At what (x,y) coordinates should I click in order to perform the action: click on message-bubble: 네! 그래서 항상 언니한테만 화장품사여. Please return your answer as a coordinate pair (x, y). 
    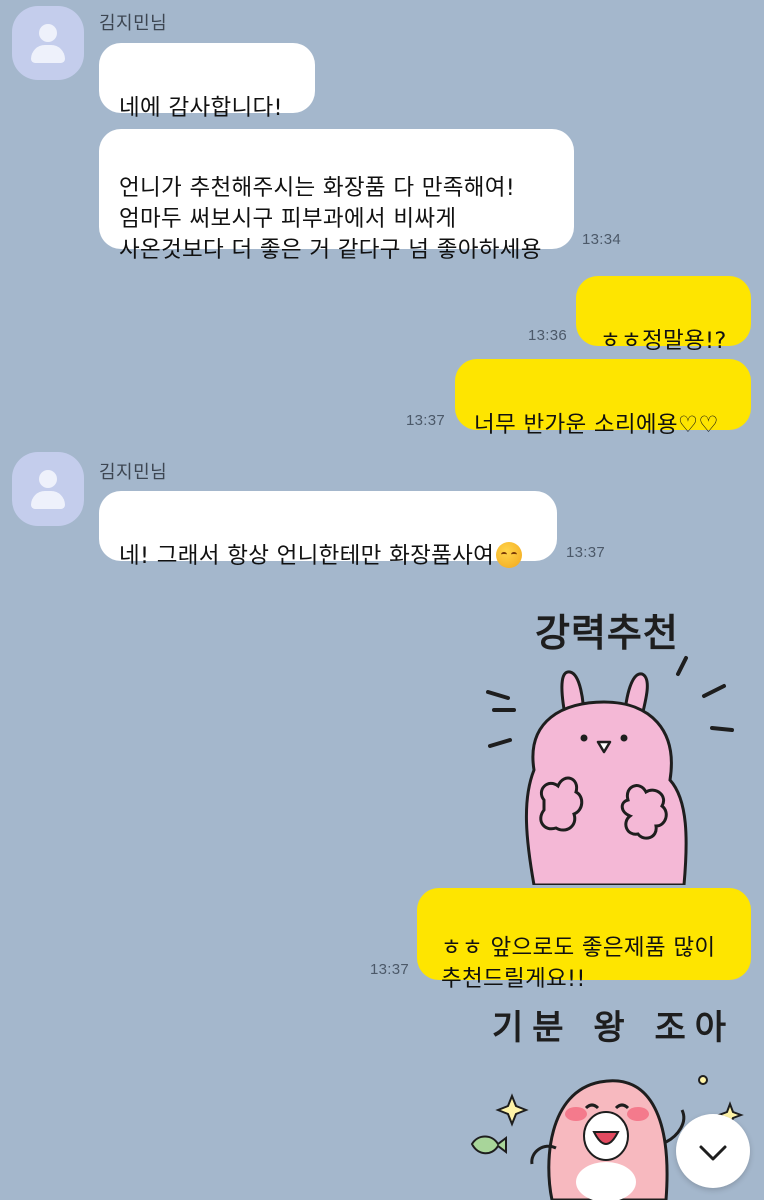
    Looking at the image, I should click on (328, 530).